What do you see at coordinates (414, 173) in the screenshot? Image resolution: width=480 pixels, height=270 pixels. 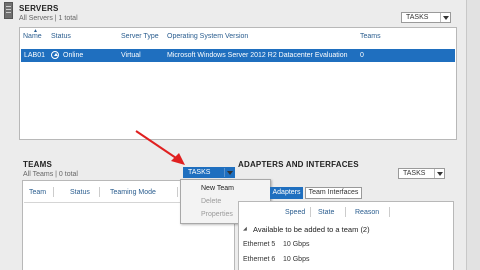 I see `adapters-tasks-label: TASKS` at bounding box center [414, 173].